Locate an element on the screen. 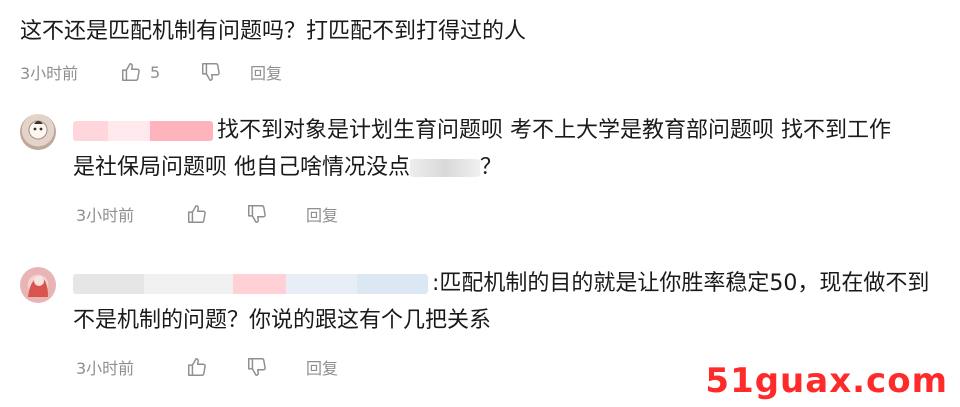 The image size is (960, 407). redacted-text is located at coordinates (445, 168).